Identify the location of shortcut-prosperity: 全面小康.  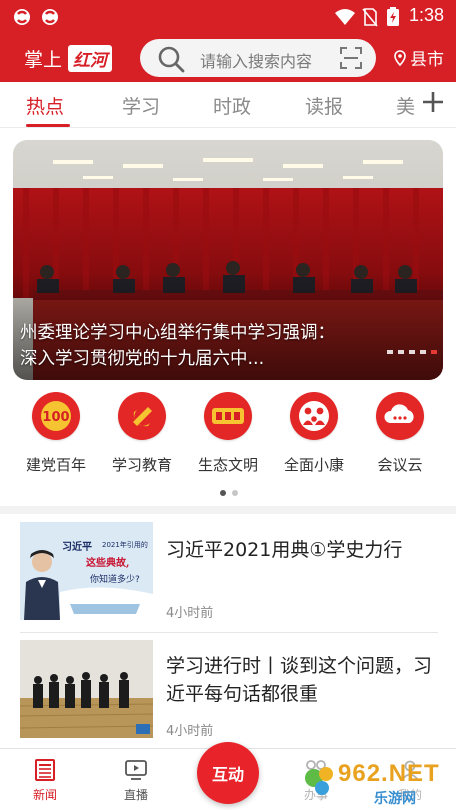
(314, 433).